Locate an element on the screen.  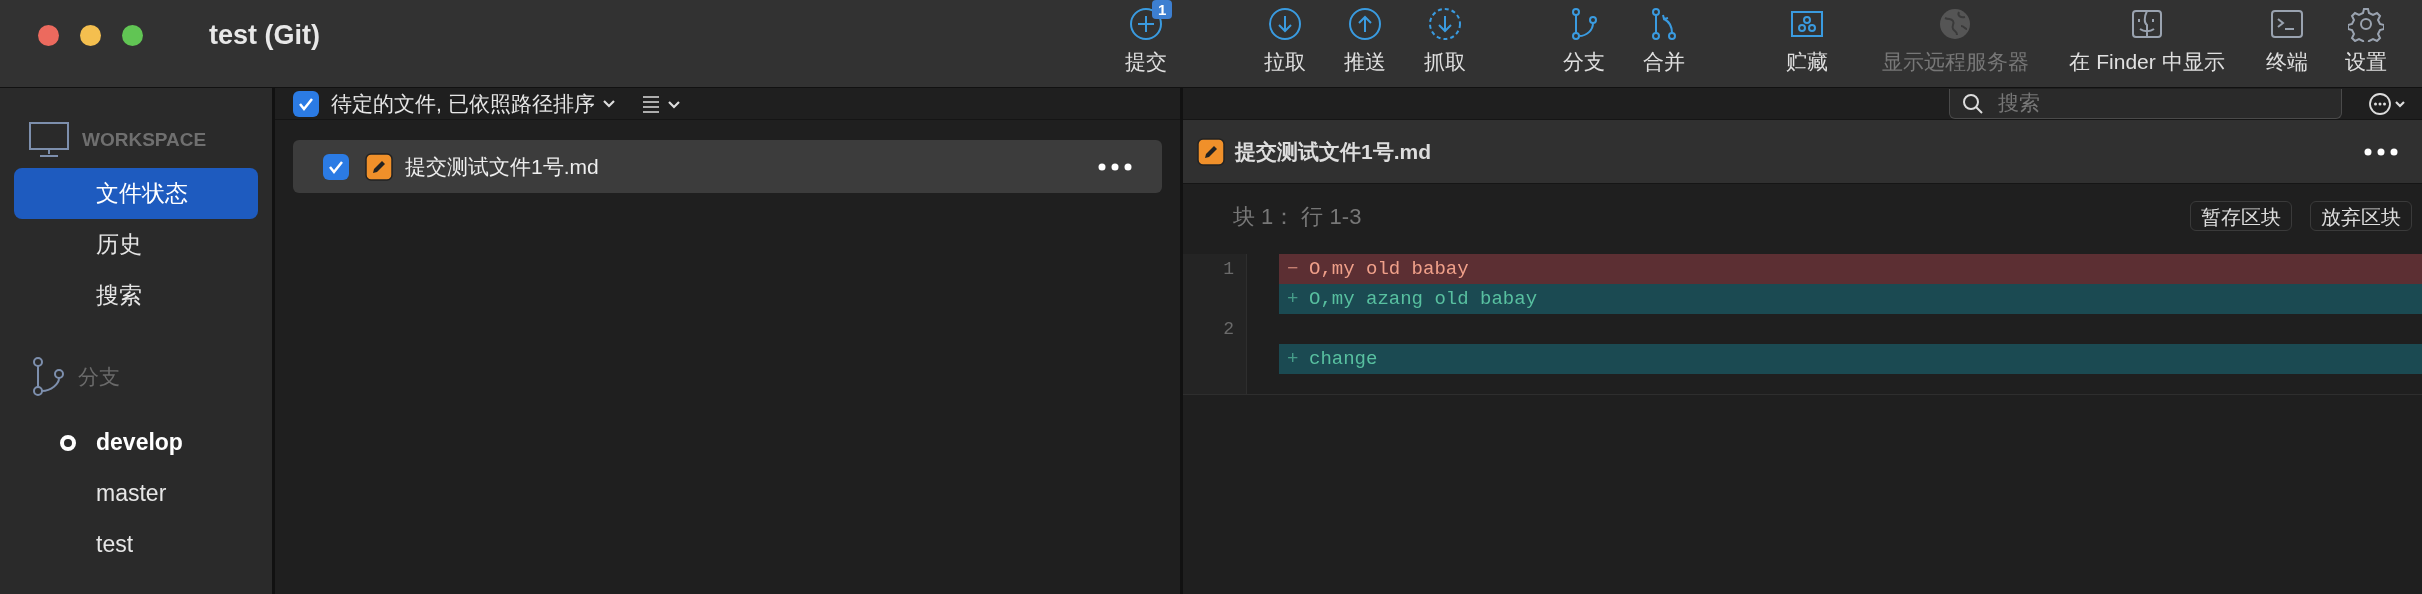
hunk-button: 暂存区块 is located at coordinates (2241, 216).